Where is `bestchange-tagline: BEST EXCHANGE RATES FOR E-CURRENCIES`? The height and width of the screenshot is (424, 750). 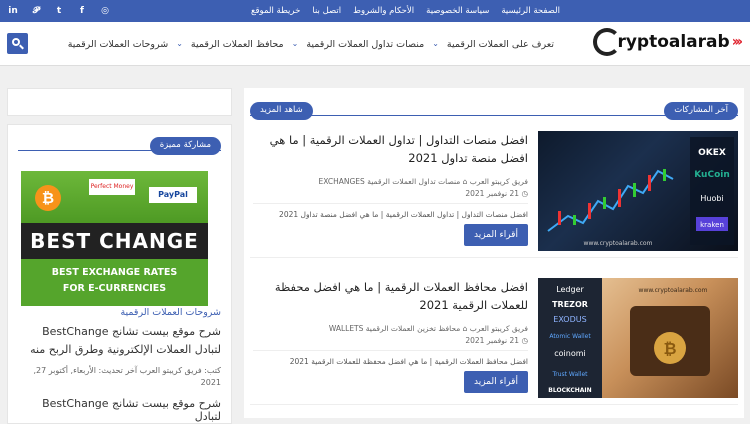
bestchange-tagline: BEST EXCHANGE RATES FOR E-CURRENCIES is located at coordinates (114, 282).